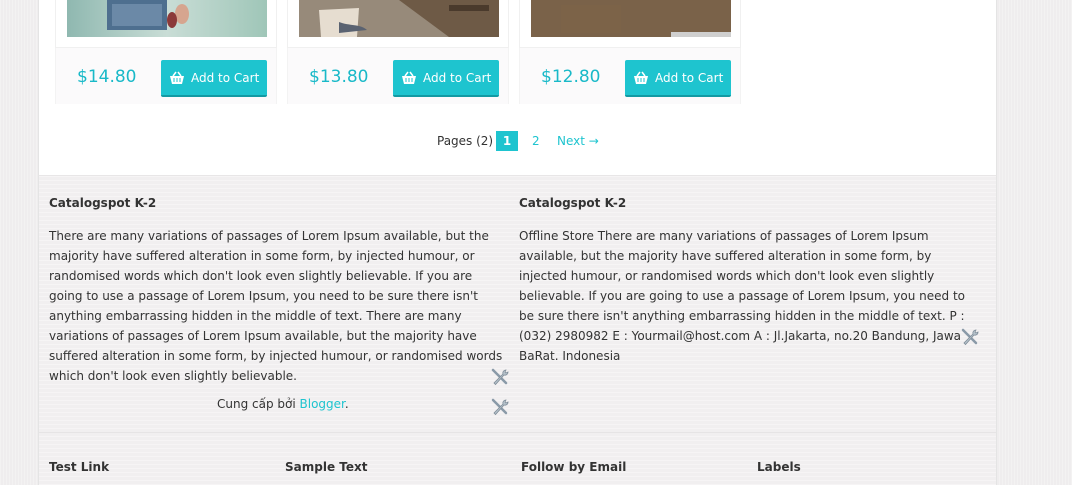 The height and width of the screenshot is (485, 1072). What do you see at coordinates (326, 467) in the screenshot?
I see `widget-title-sample-text: Sample Text` at bounding box center [326, 467].